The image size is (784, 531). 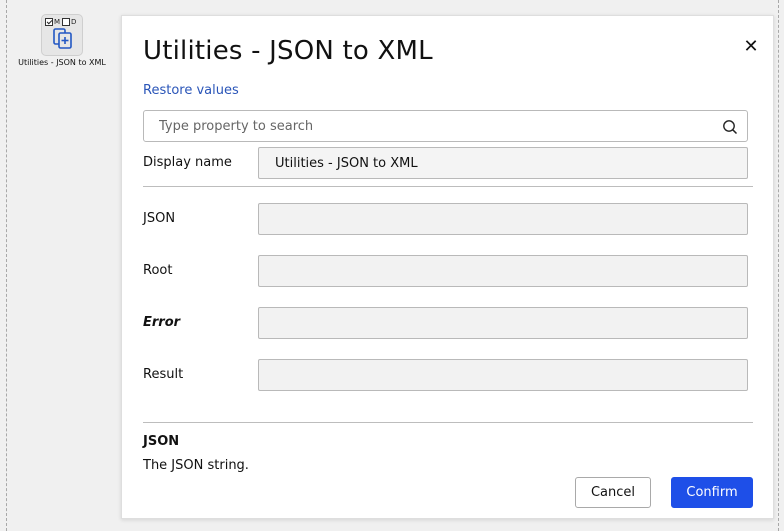 What do you see at coordinates (503, 219) in the screenshot?
I see `json-field` at bounding box center [503, 219].